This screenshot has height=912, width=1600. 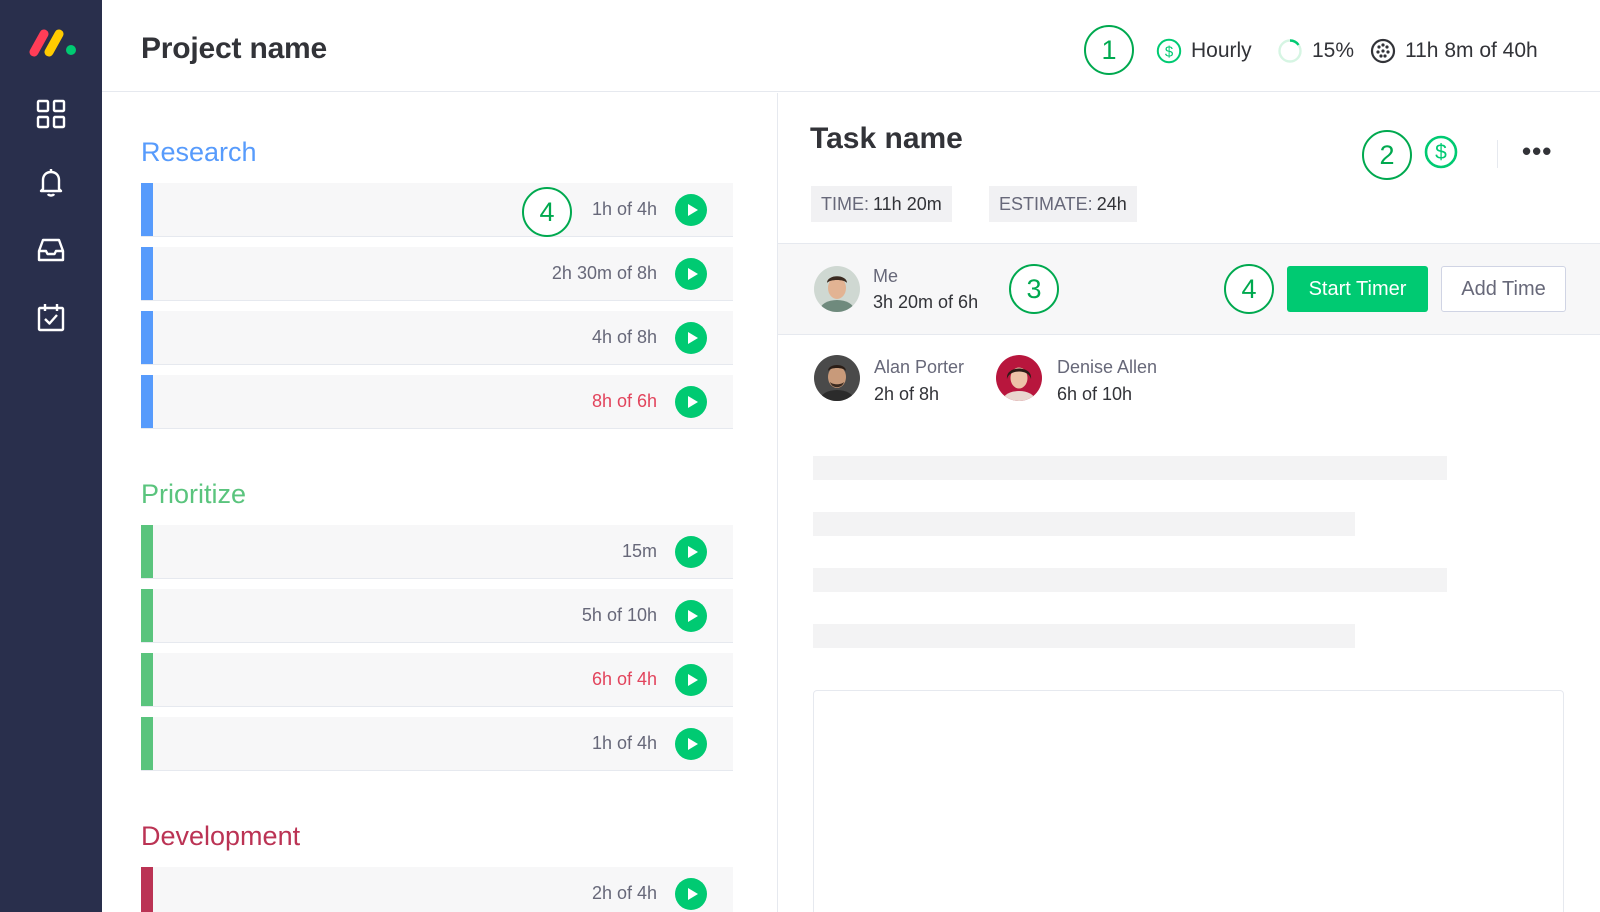 What do you see at coordinates (845, 203) in the screenshot?
I see `time-chip-label: TIME:` at bounding box center [845, 203].